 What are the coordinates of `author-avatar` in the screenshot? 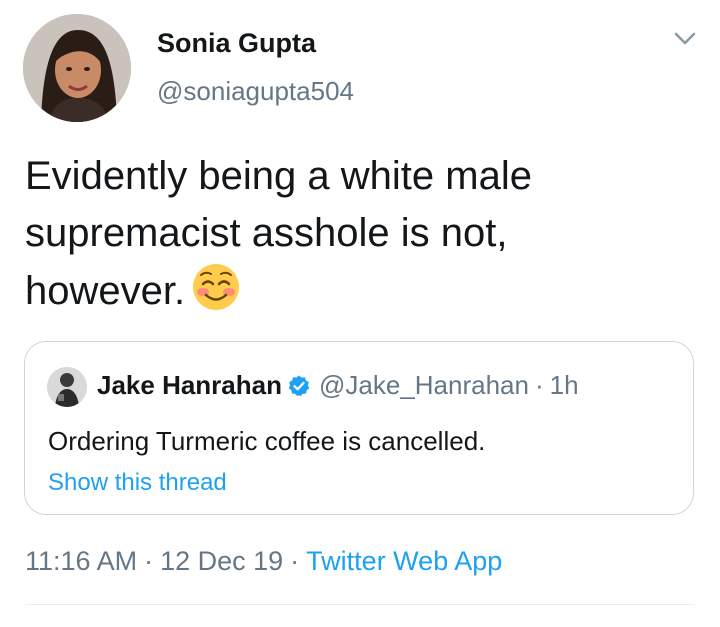 It's located at (77, 68).